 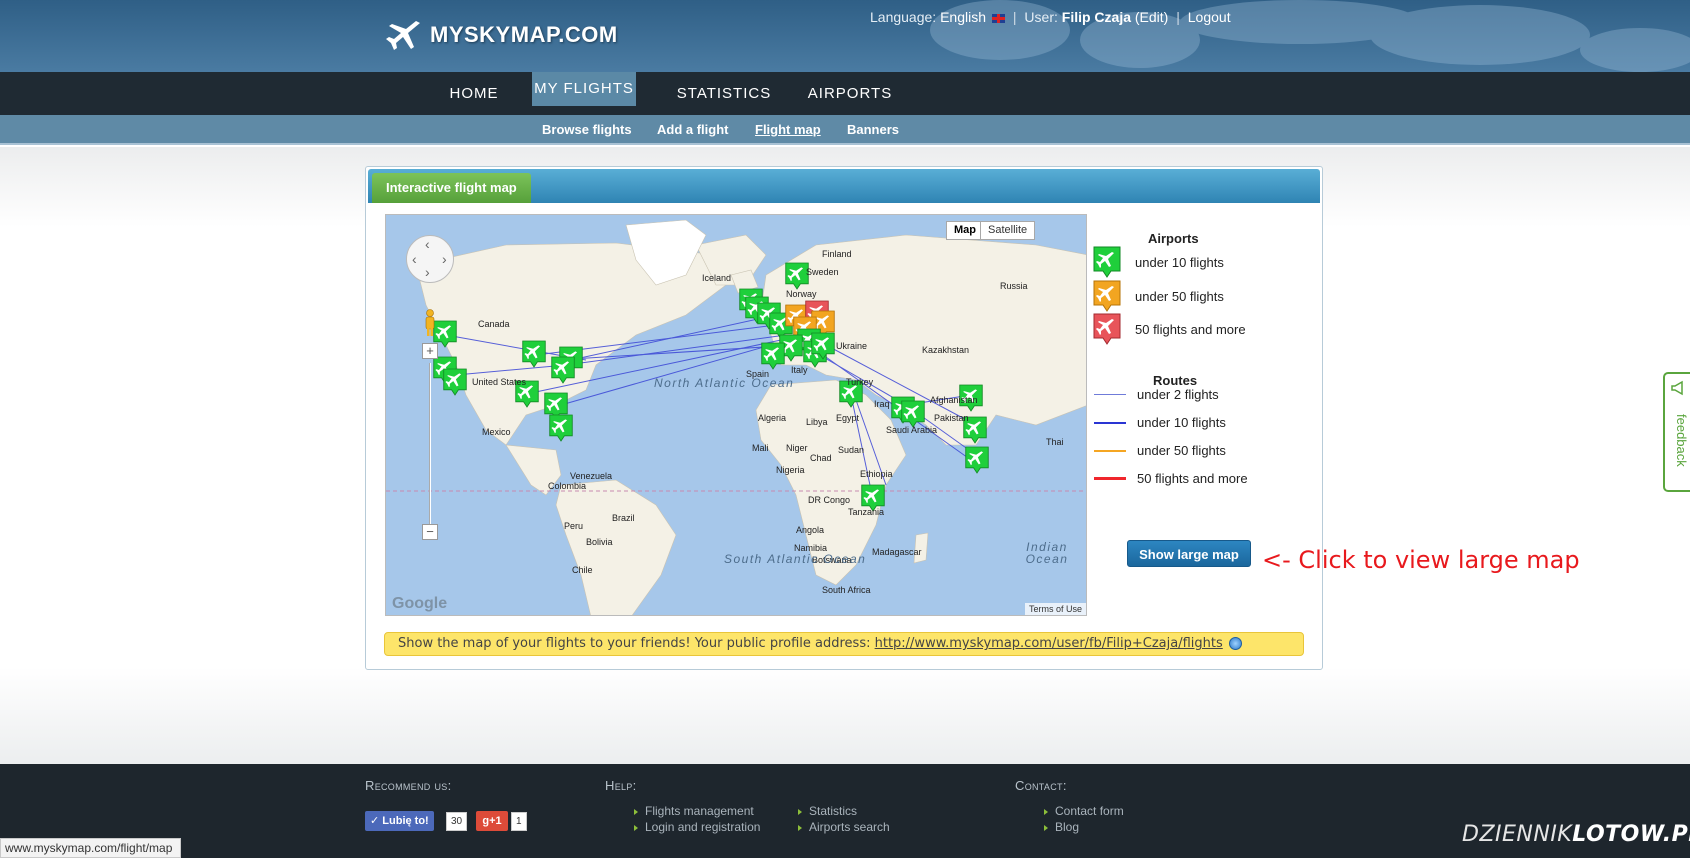 I want to click on map-country-label: Angola, so click(x=810, y=530).